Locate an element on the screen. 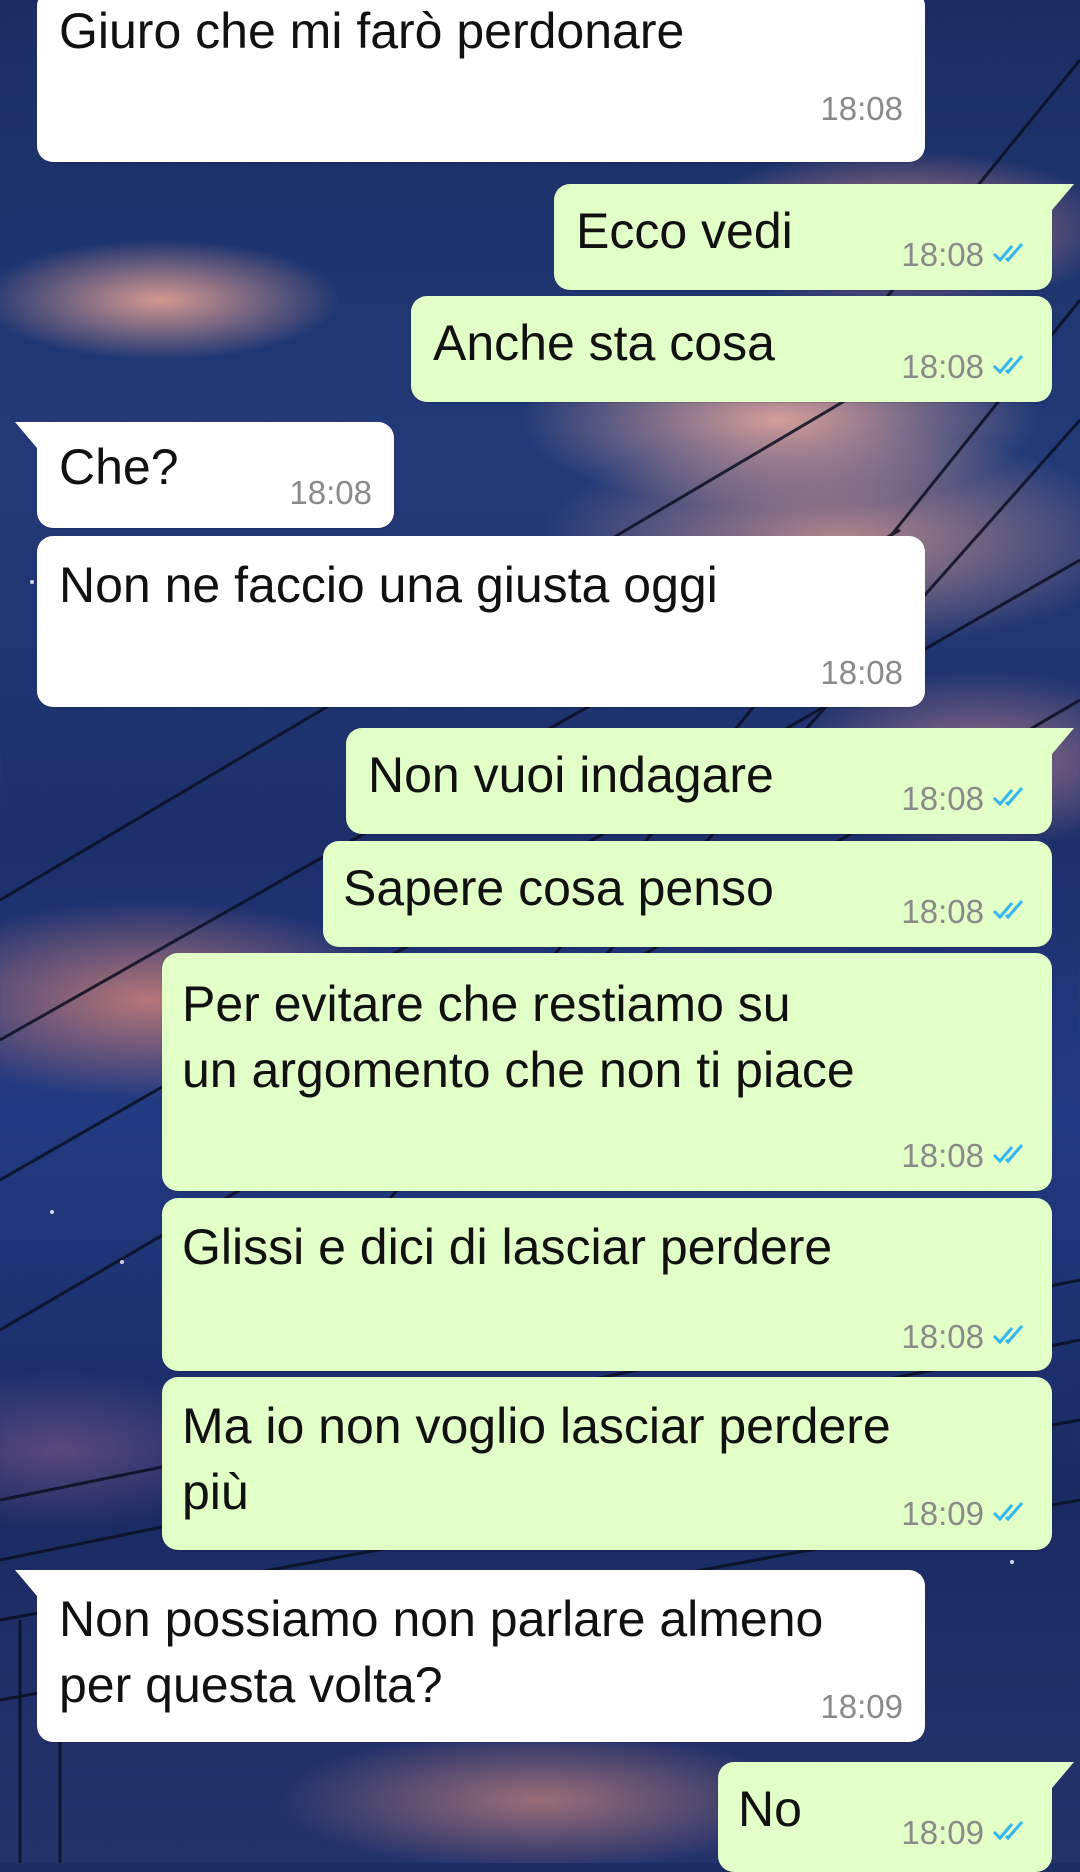 This screenshot has width=1080, height=1872. message-bubble-outgoing: Sapere cosa penso 18:08 is located at coordinates (687, 894).